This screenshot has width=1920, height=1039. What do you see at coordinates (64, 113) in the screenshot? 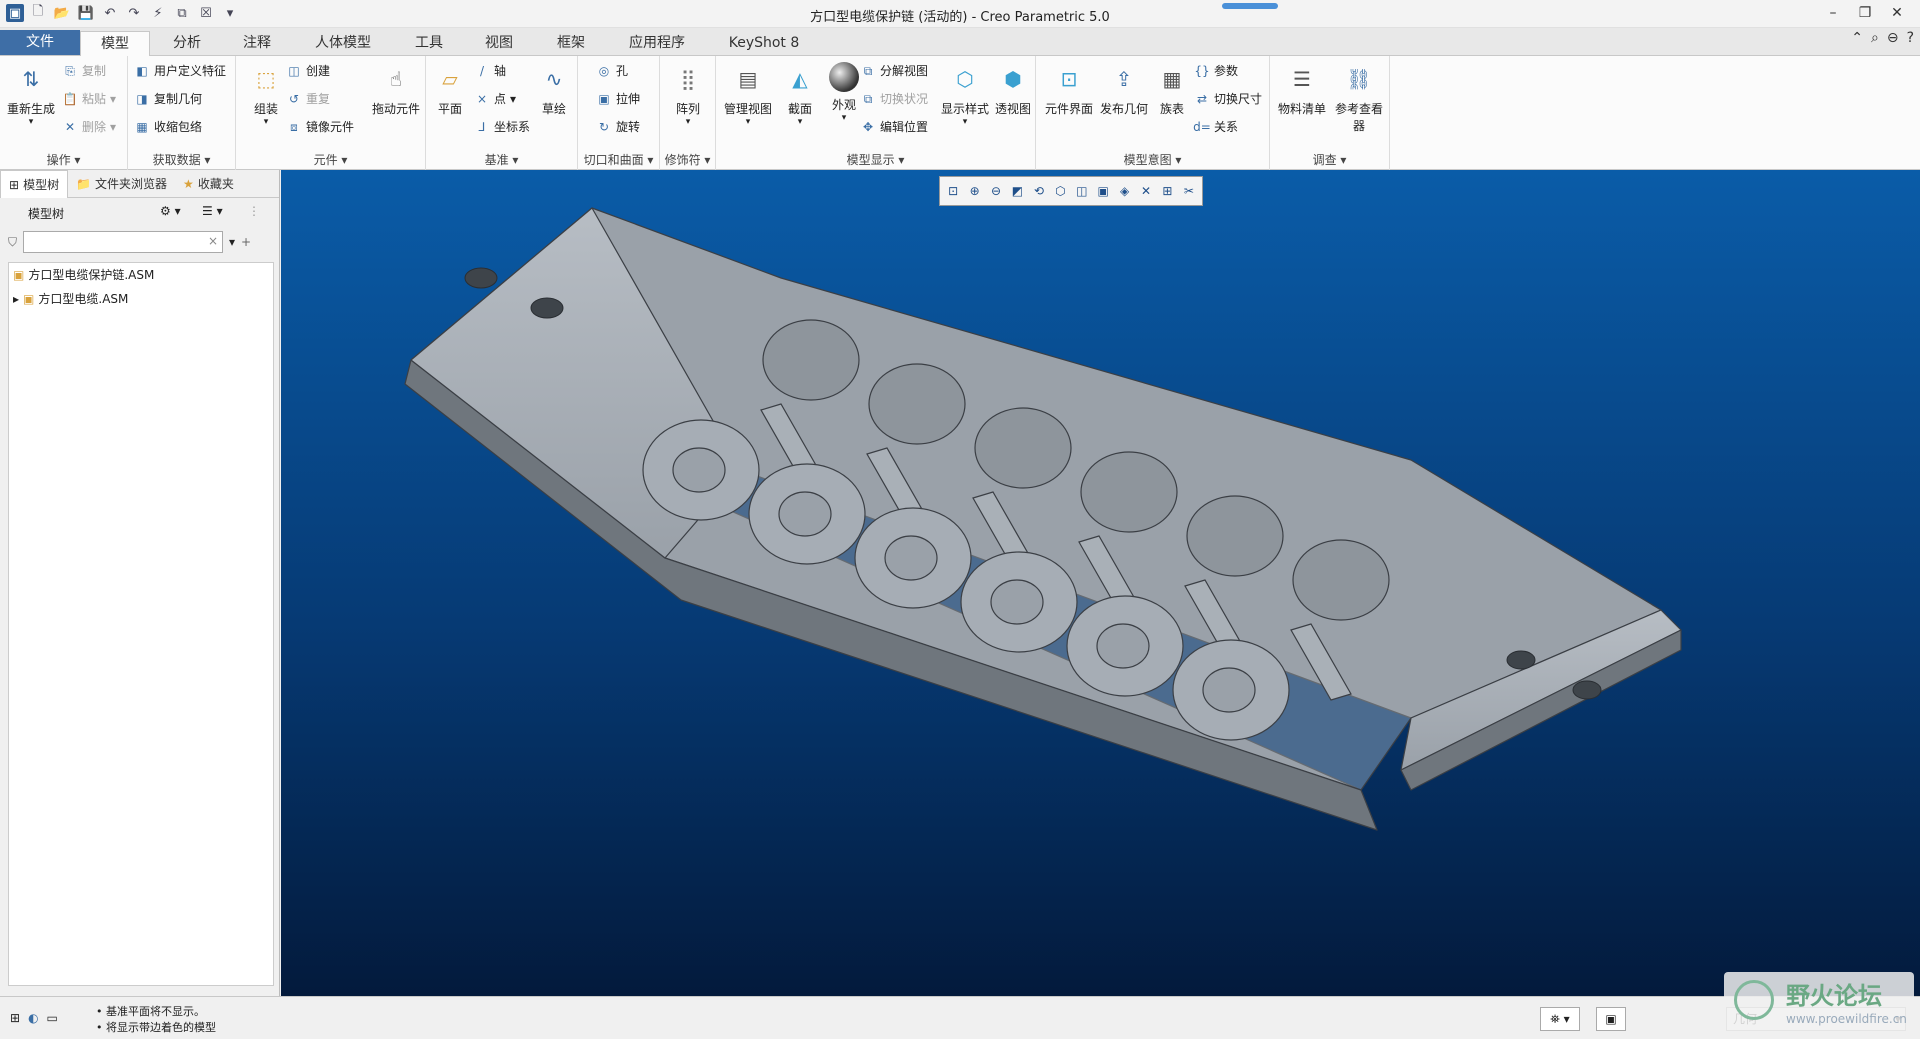
I see `group-operations: ⇅ 重新生成 ▾ ⎘ 复制 📋 粘贴 ▾ ✕ 删除 ▾ 操作 ▾` at bounding box center [64, 113].